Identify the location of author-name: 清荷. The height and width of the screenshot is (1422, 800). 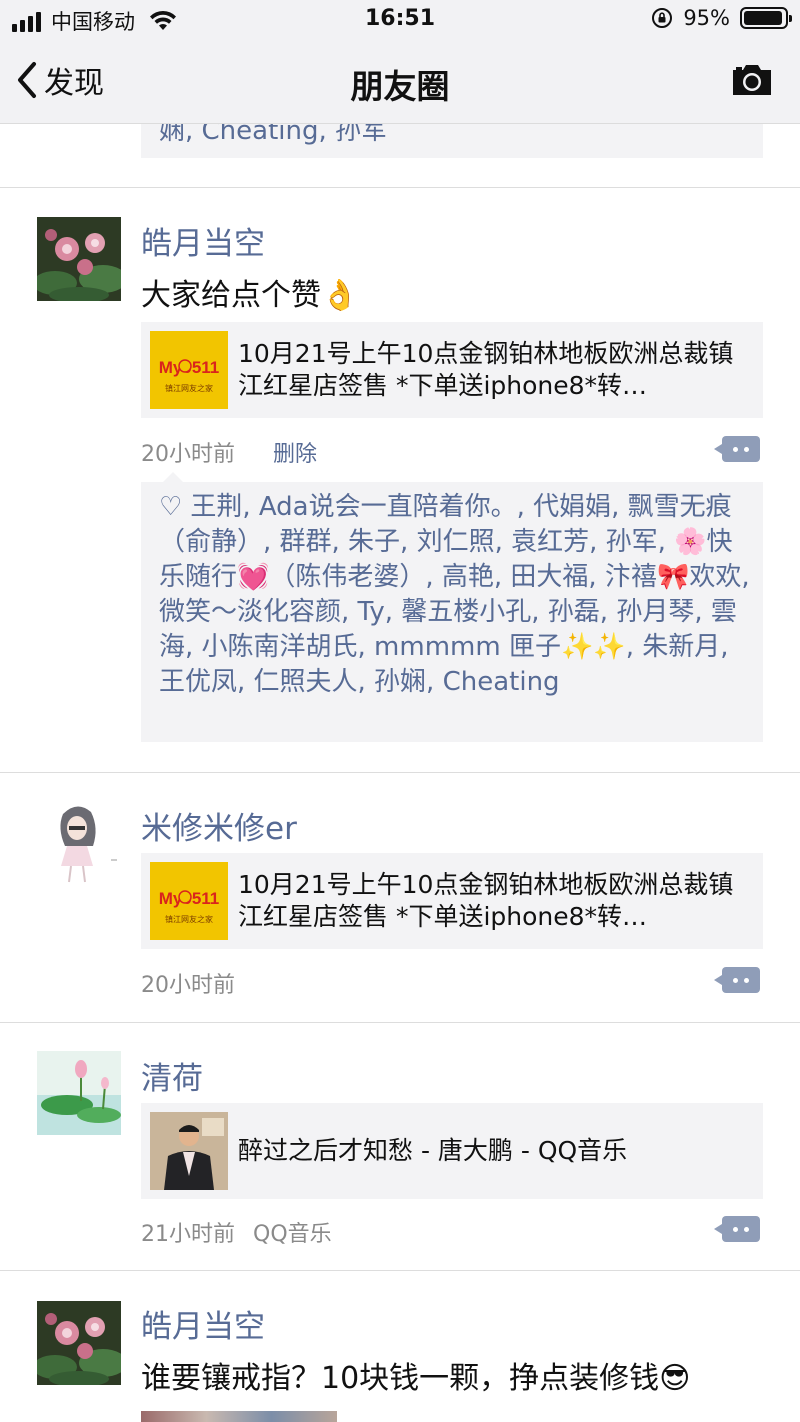
(172, 1075).